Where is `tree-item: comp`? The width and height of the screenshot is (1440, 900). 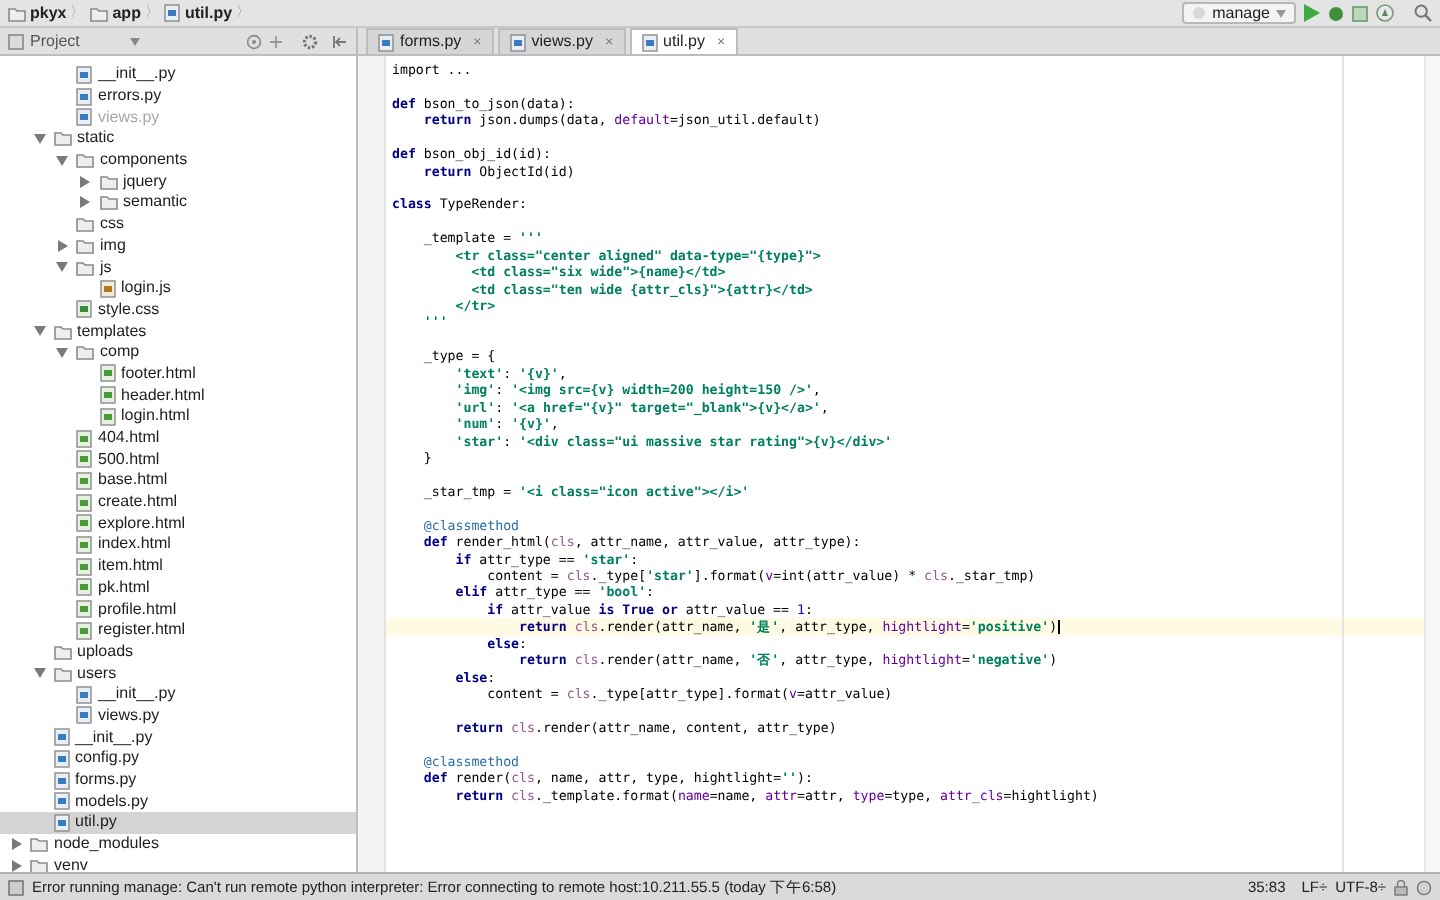 tree-item: comp is located at coordinates (178, 352).